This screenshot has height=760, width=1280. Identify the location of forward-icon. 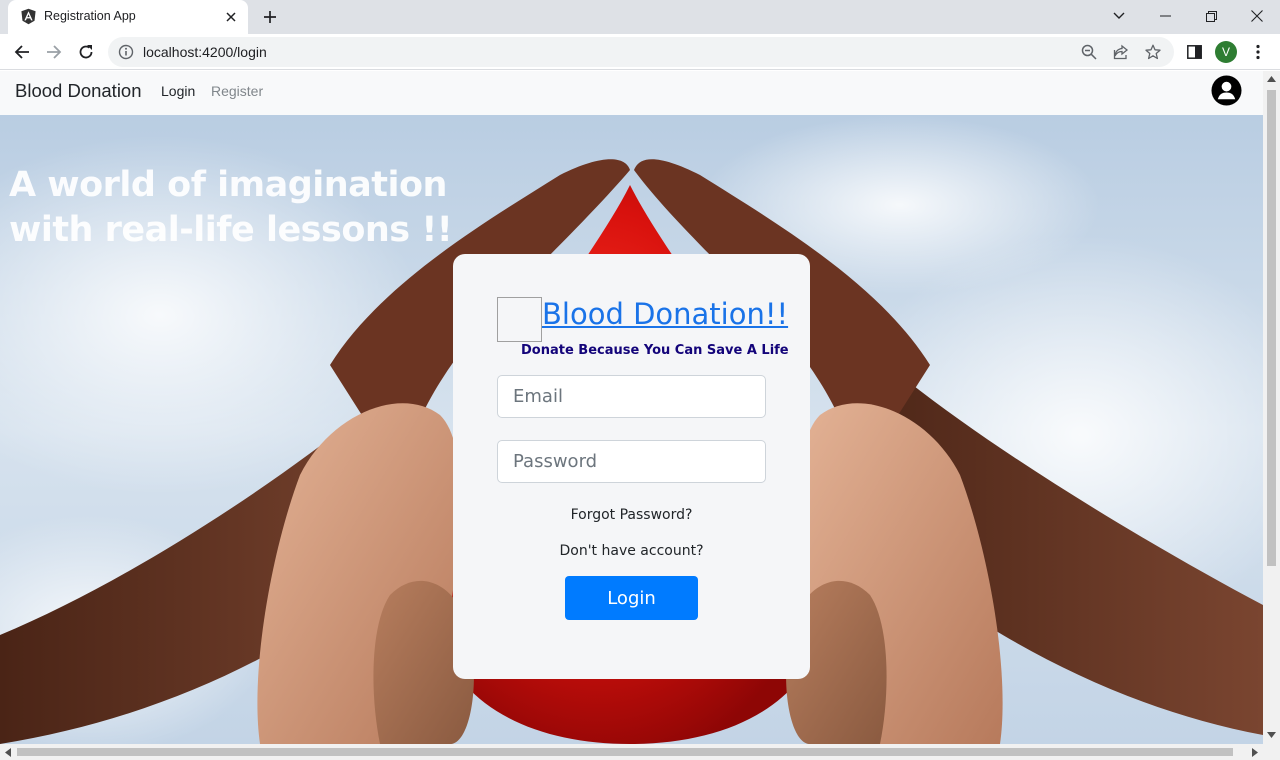
(54, 52).